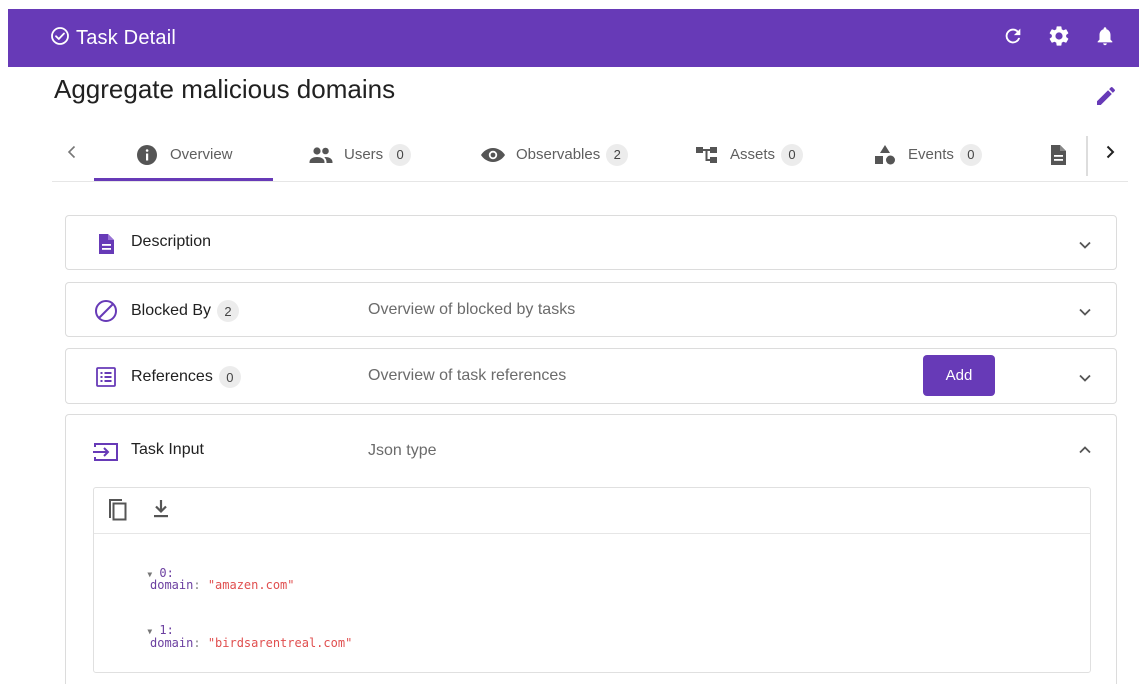 The height and width of the screenshot is (684, 1139). I want to click on bell-icon, so click(1105, 38).